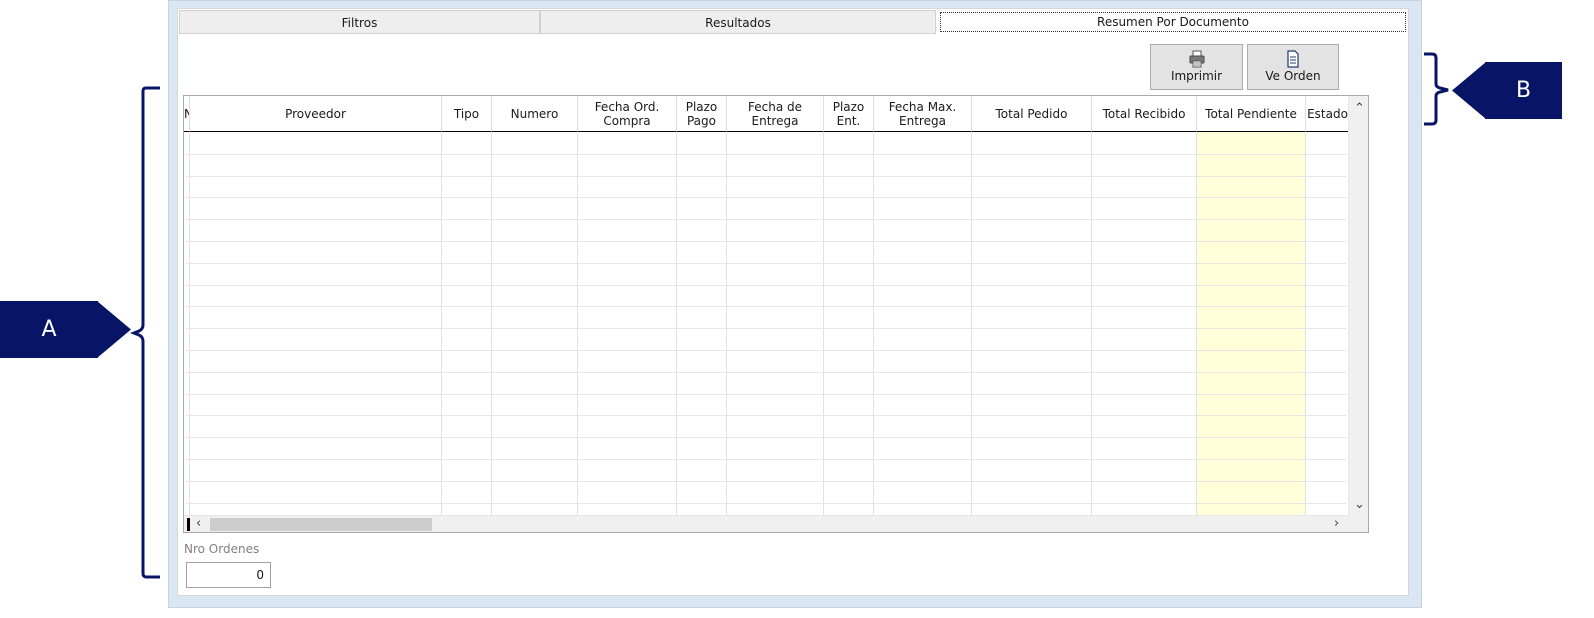  I want to click on print-button: Imprimir, so click(1196, 67).